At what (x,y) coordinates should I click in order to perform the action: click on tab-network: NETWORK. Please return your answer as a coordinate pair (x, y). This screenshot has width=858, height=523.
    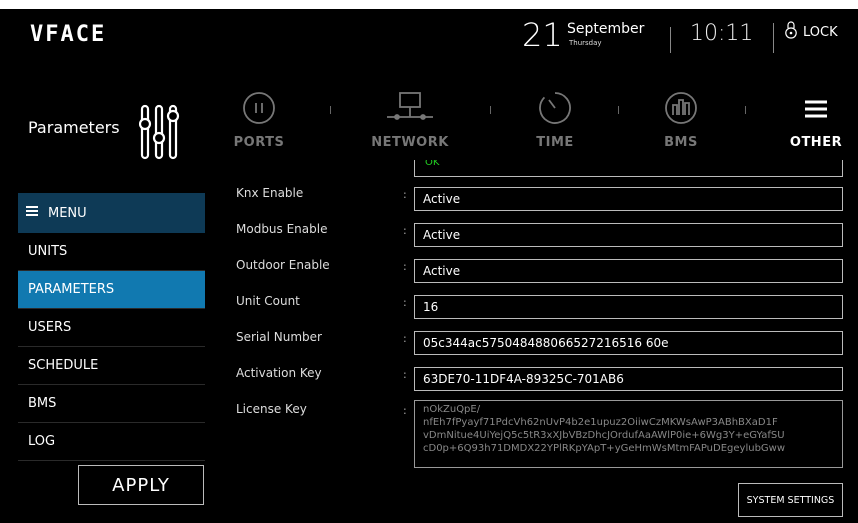
    Looking at the image, I should click on (410, 119).